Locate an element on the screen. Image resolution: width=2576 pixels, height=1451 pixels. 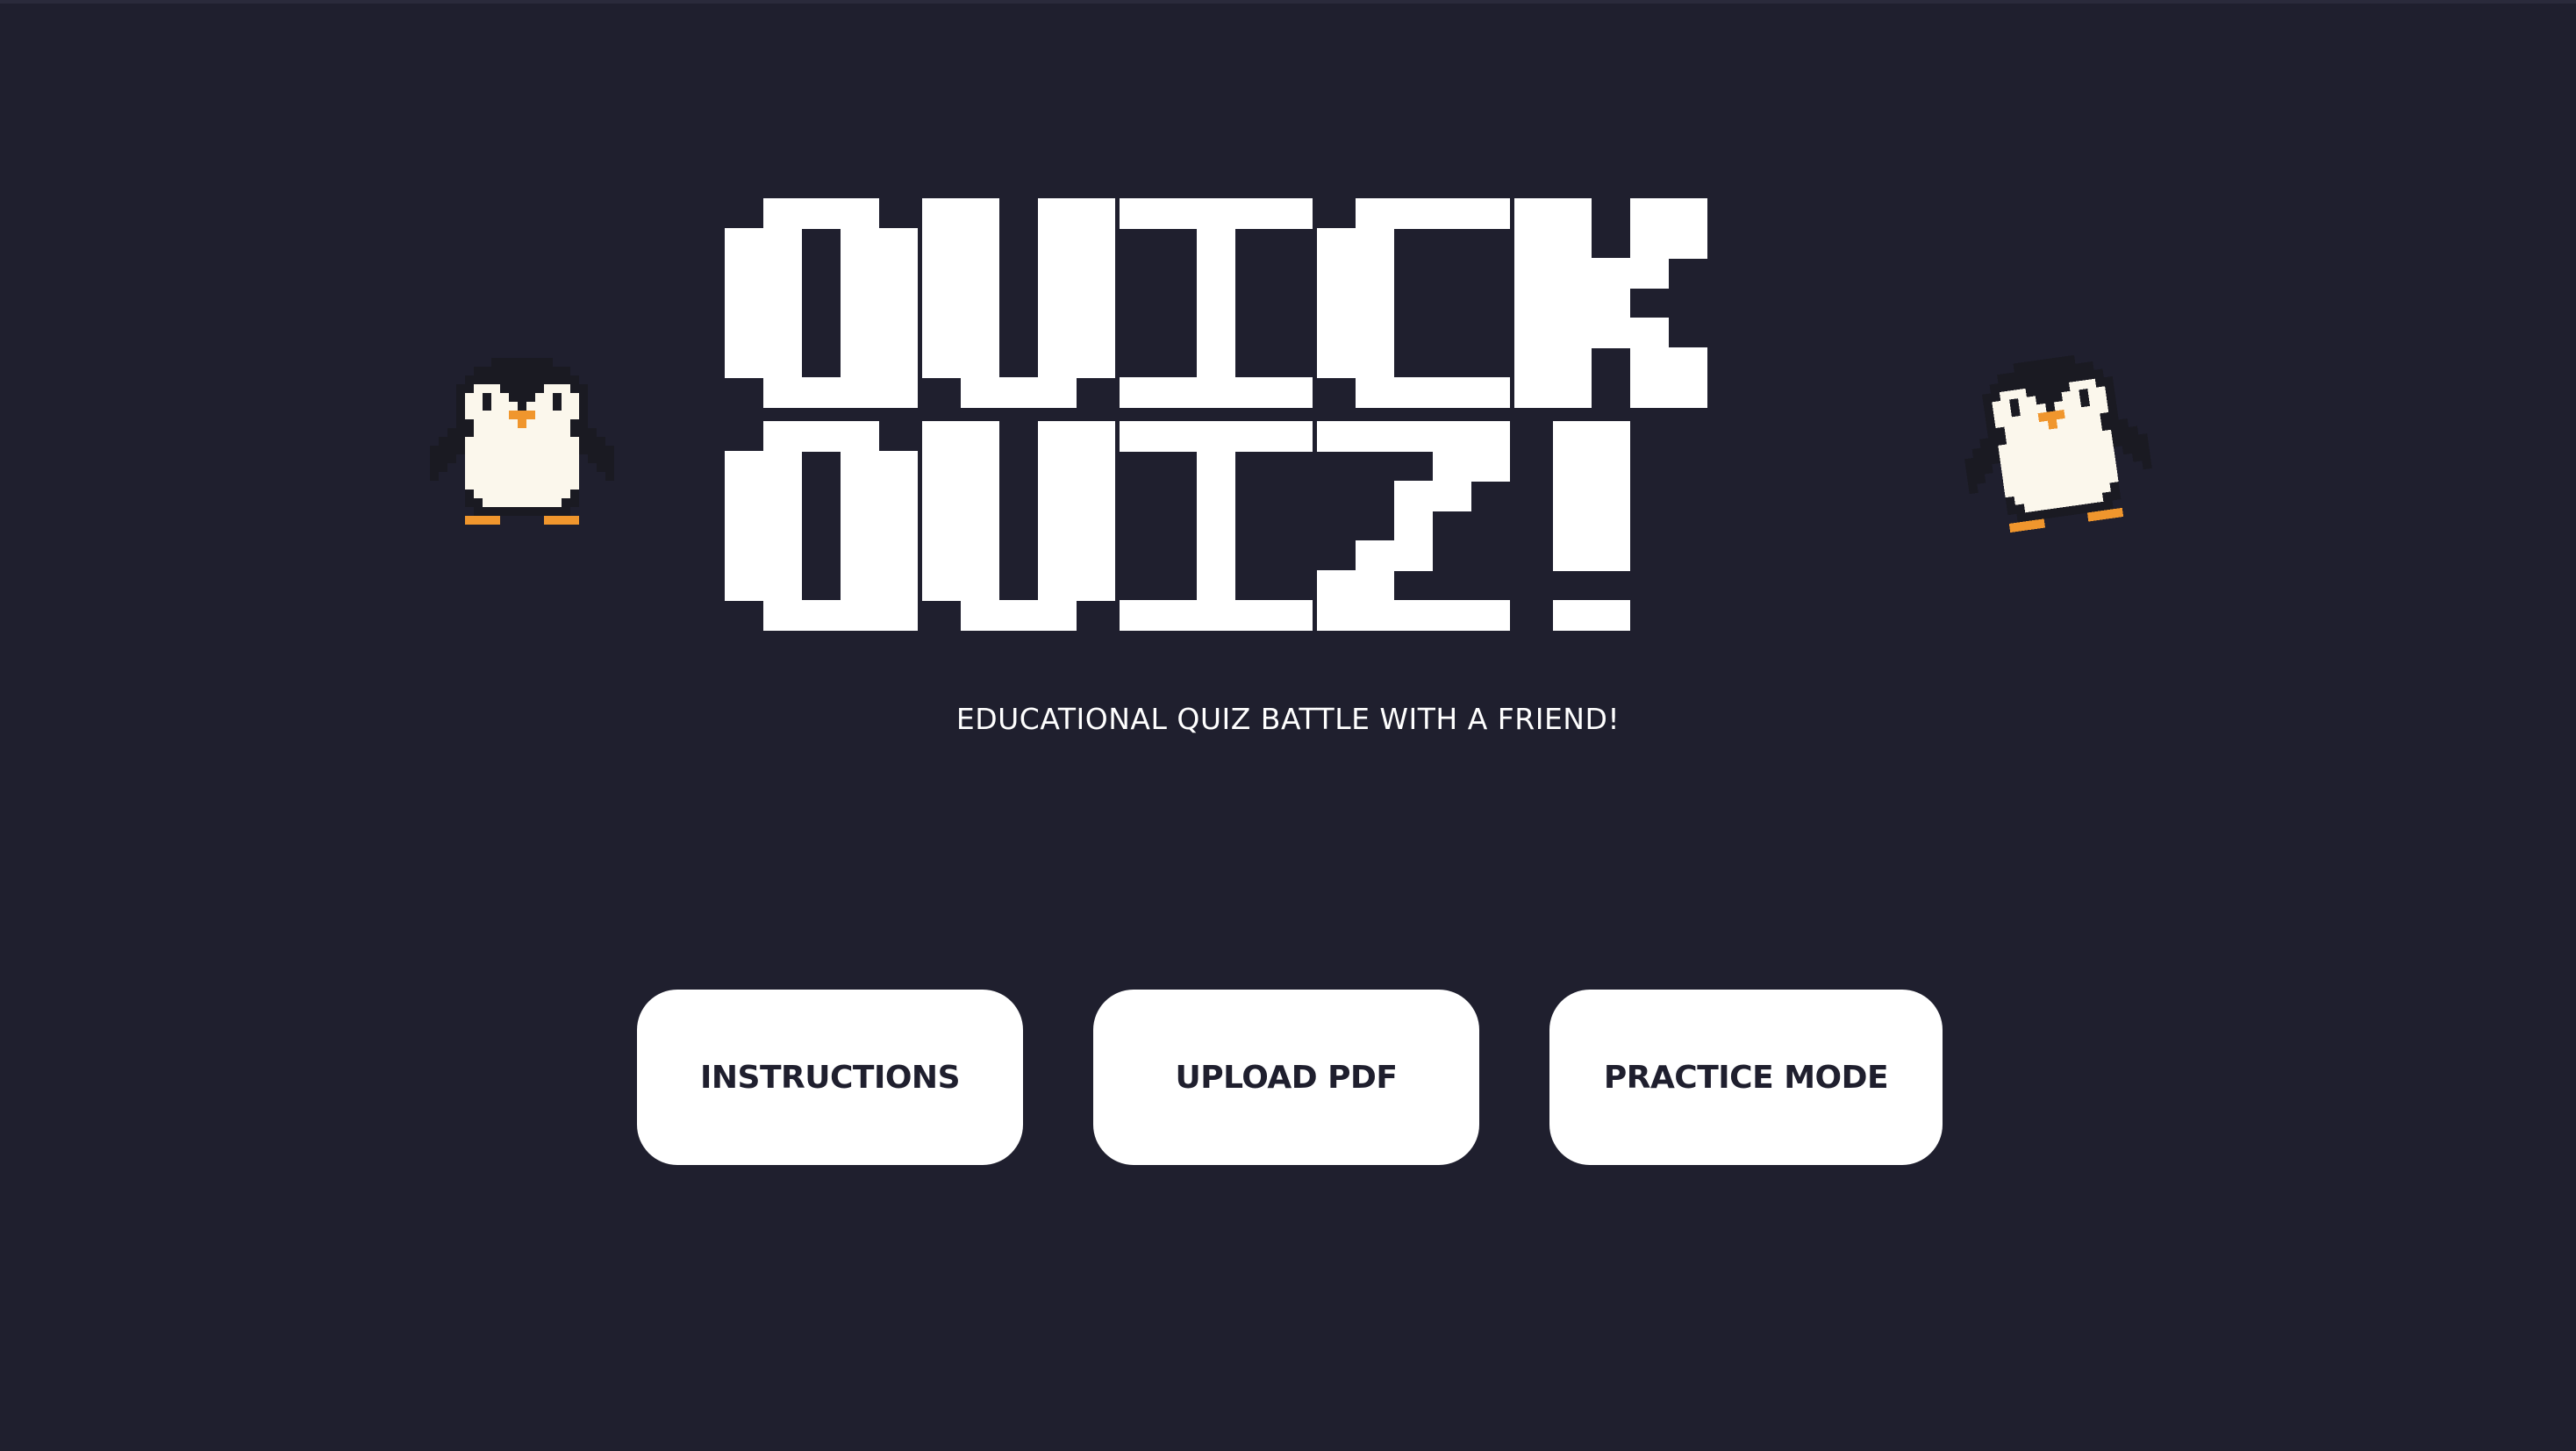
subtitle-tagline: EDUCATIONAL QUIZ BATTLE WITH A FRIEND! is located at coordinates (1288, 719).